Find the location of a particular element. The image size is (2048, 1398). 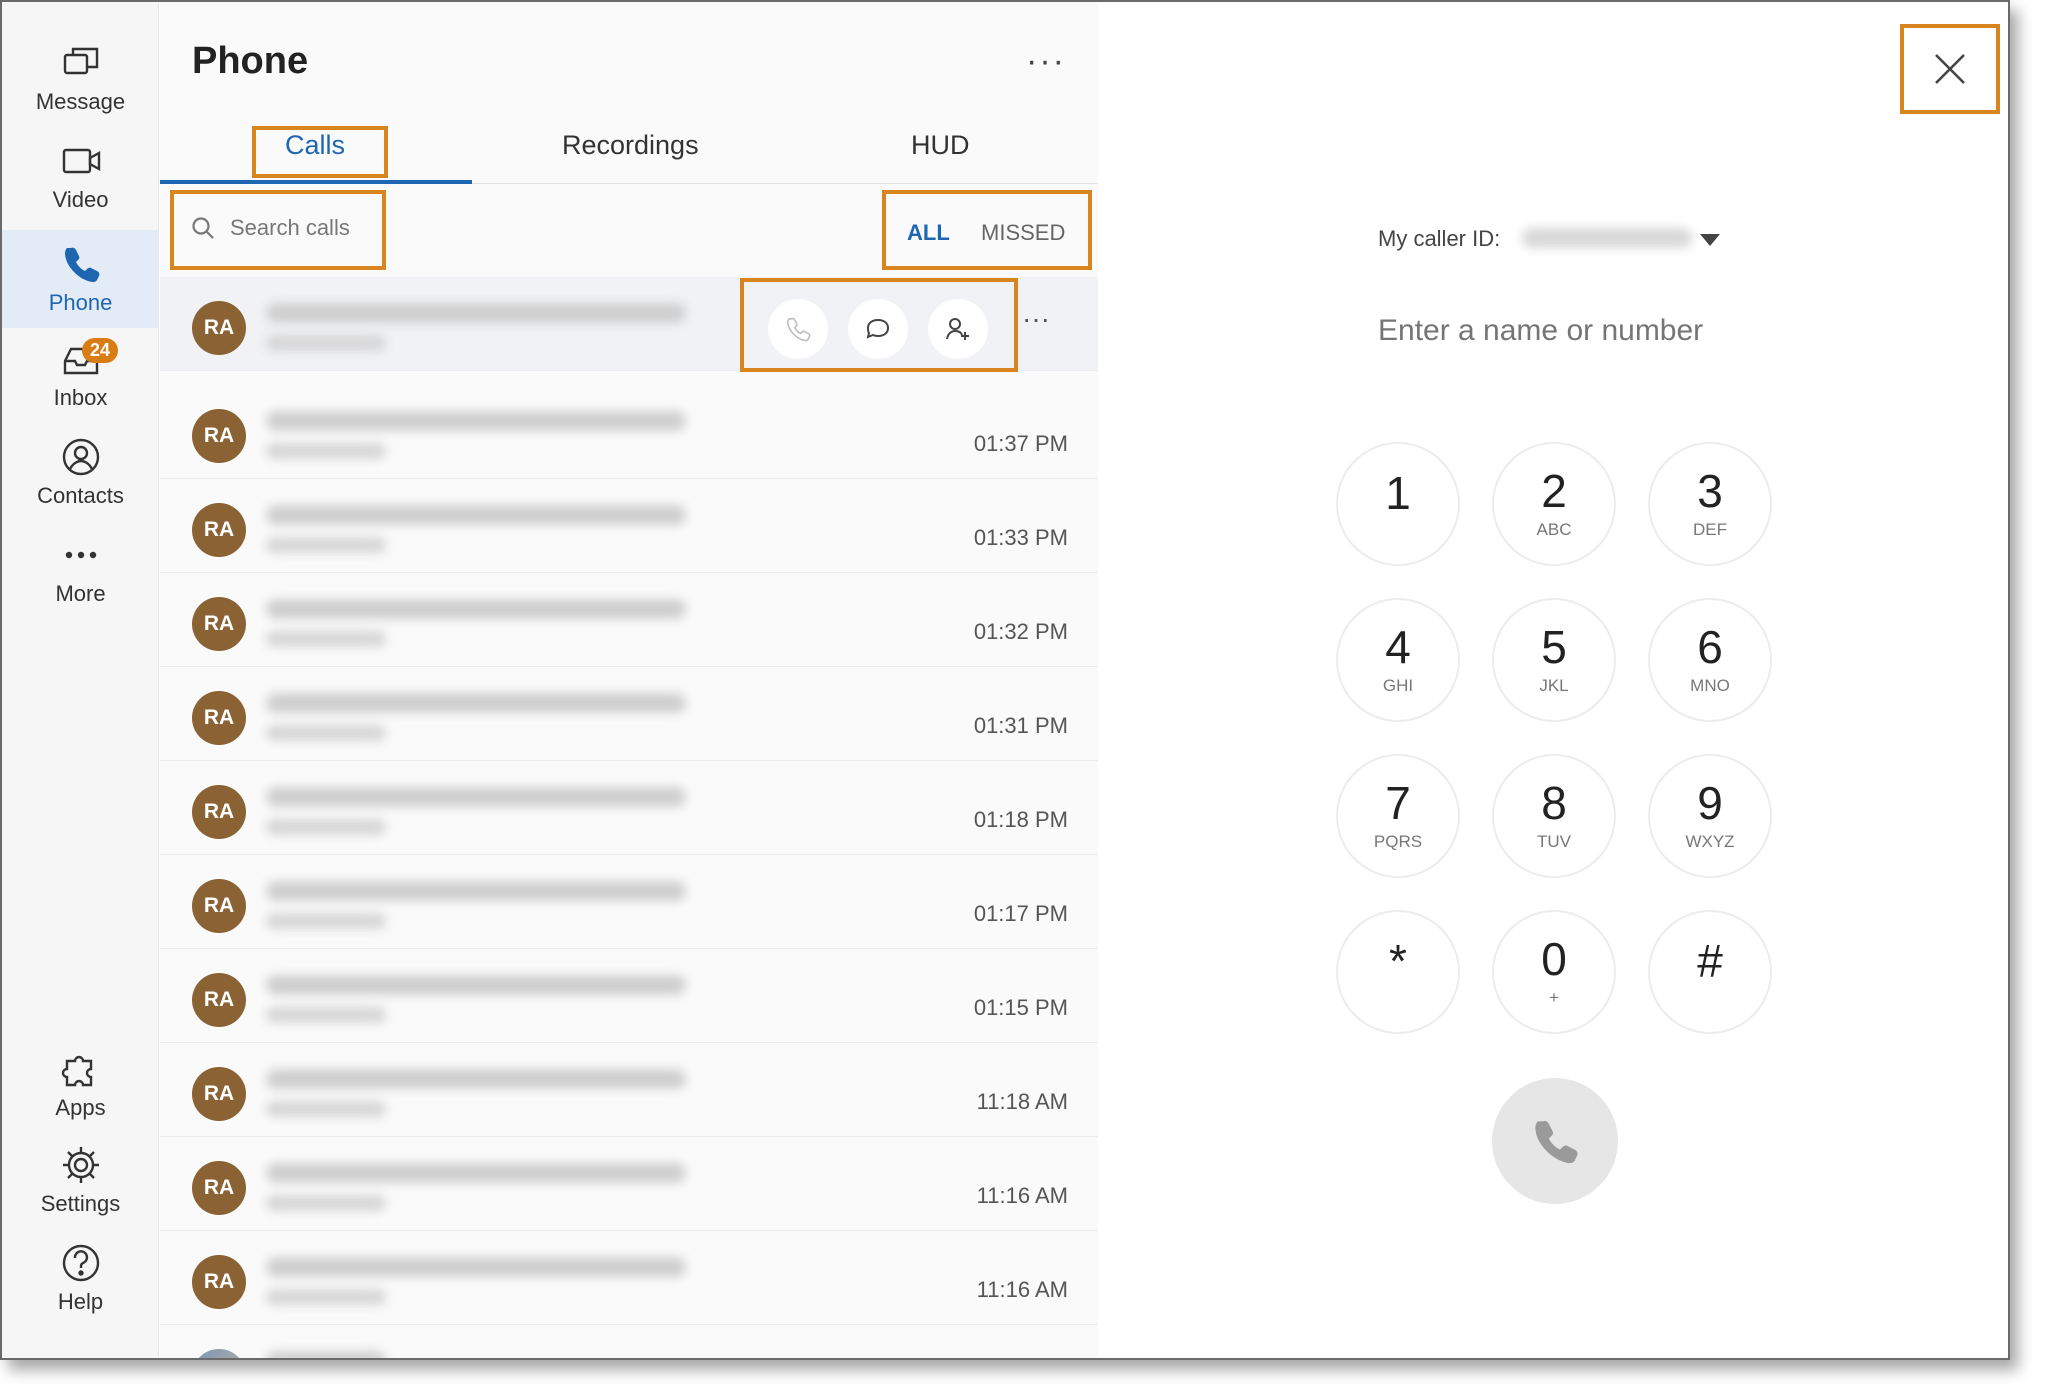

dial-key-3: 3 DEF is located at coordinates (1710, 504).